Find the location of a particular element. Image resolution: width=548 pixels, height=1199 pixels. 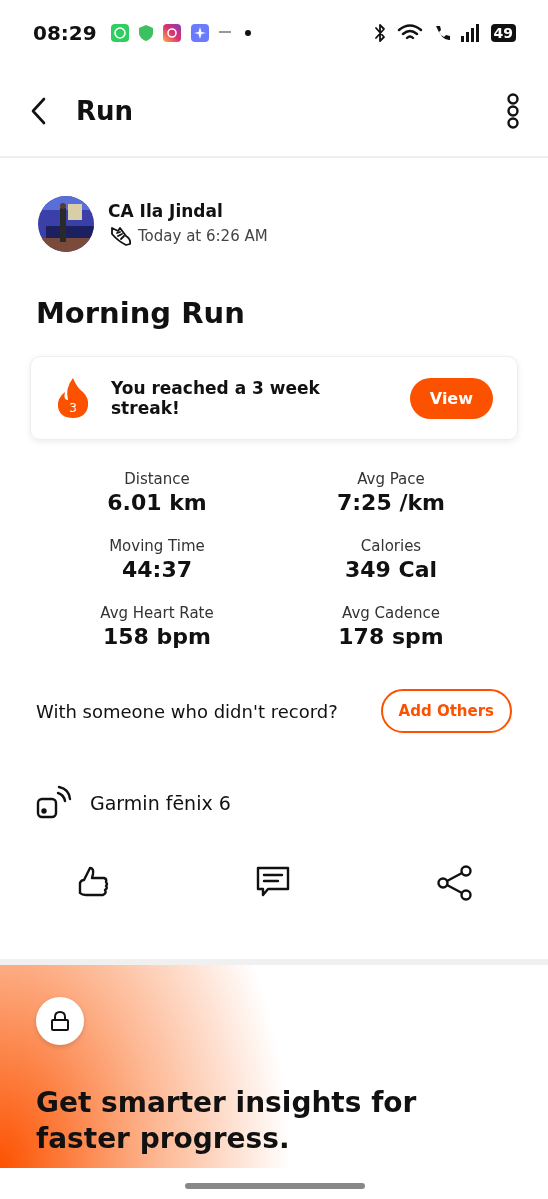

dot-icon is located at coordinates (247, 33).